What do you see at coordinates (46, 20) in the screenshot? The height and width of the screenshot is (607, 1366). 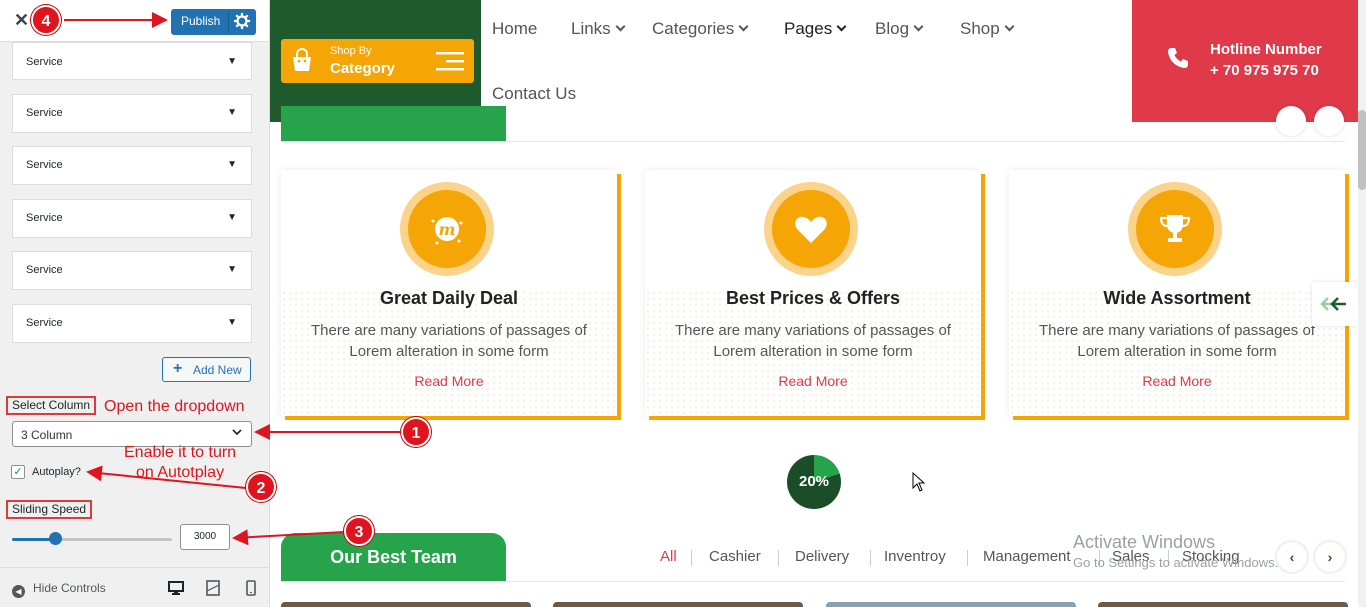 I see `step-4-marker: 4` at bounding box center [46, 20].